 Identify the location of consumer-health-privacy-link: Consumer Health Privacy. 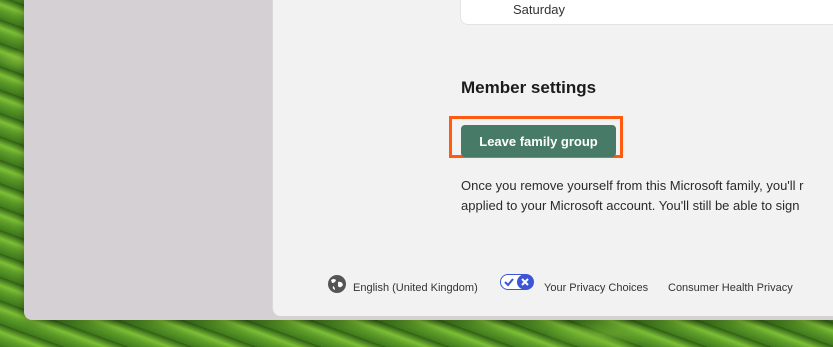
(730, 288).